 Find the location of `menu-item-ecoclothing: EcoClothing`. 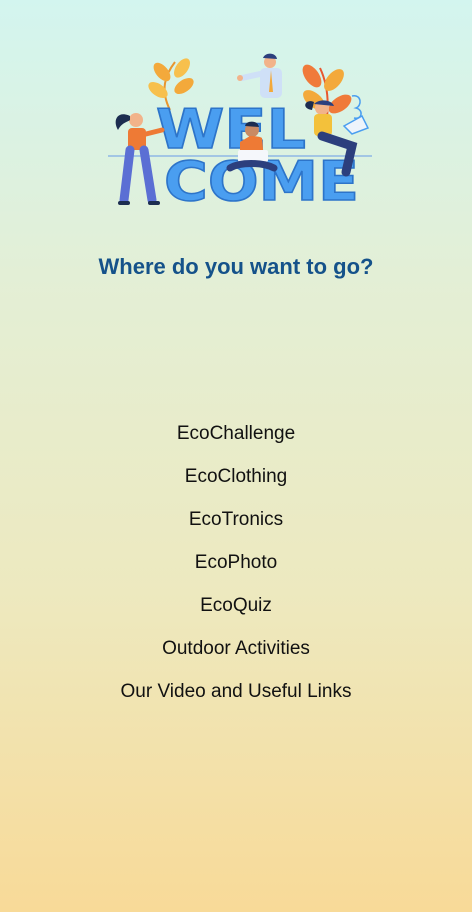

menu-item-ecoclothing: EcoClothing is located at coordinates (236, 476).